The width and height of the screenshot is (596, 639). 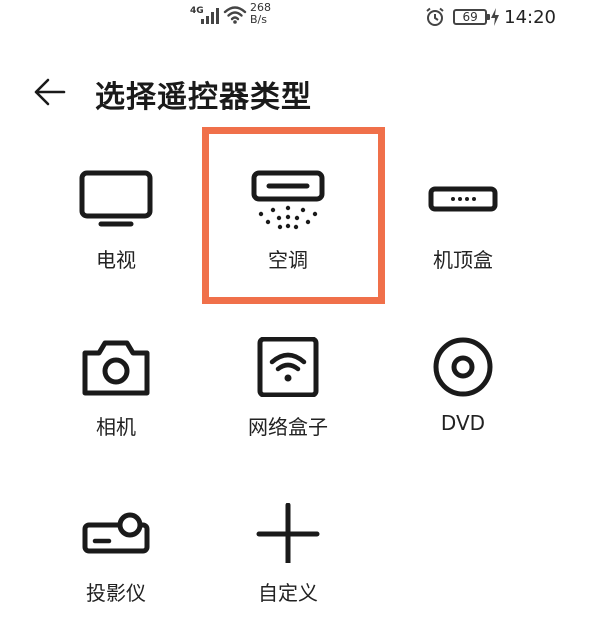 What do you see at coordinates (435, 16) in the screenshot?
I see `alarm-icon` at bounding box center [435, 16].